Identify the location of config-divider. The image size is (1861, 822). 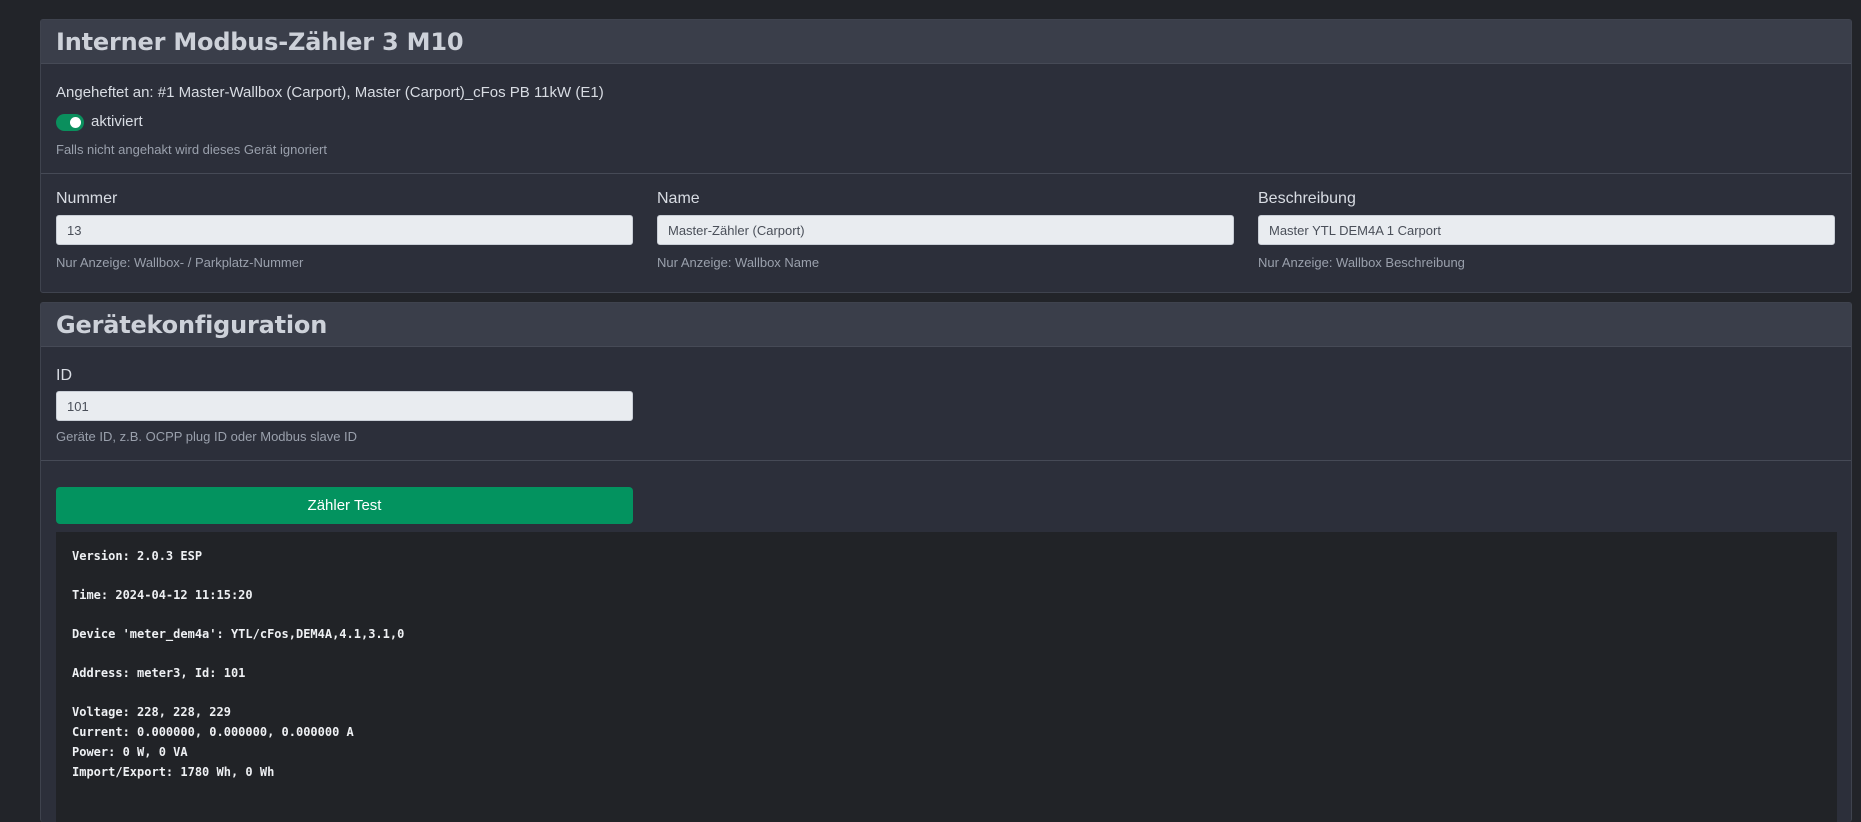
(946, 460).